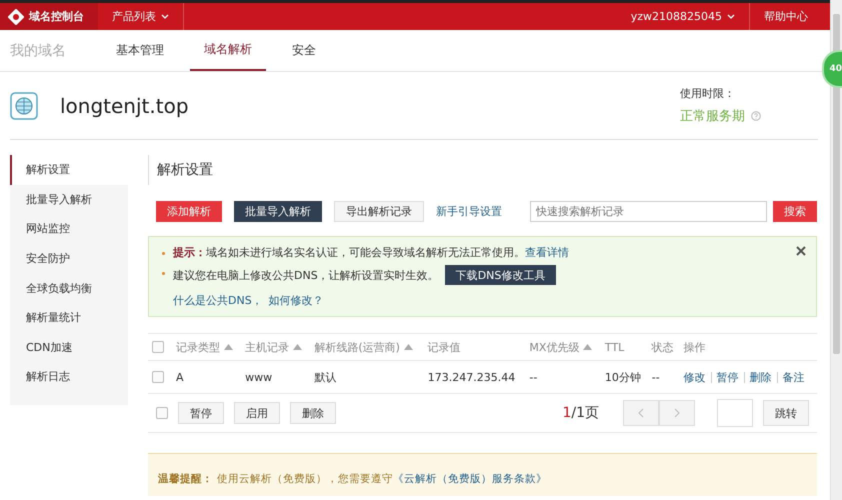 This screenshot has height=500, width=842. I want to click on notice-text: 域名如未进行域名实名认证，可能会导致域名解析无法正常使用。, so click(365, 252).